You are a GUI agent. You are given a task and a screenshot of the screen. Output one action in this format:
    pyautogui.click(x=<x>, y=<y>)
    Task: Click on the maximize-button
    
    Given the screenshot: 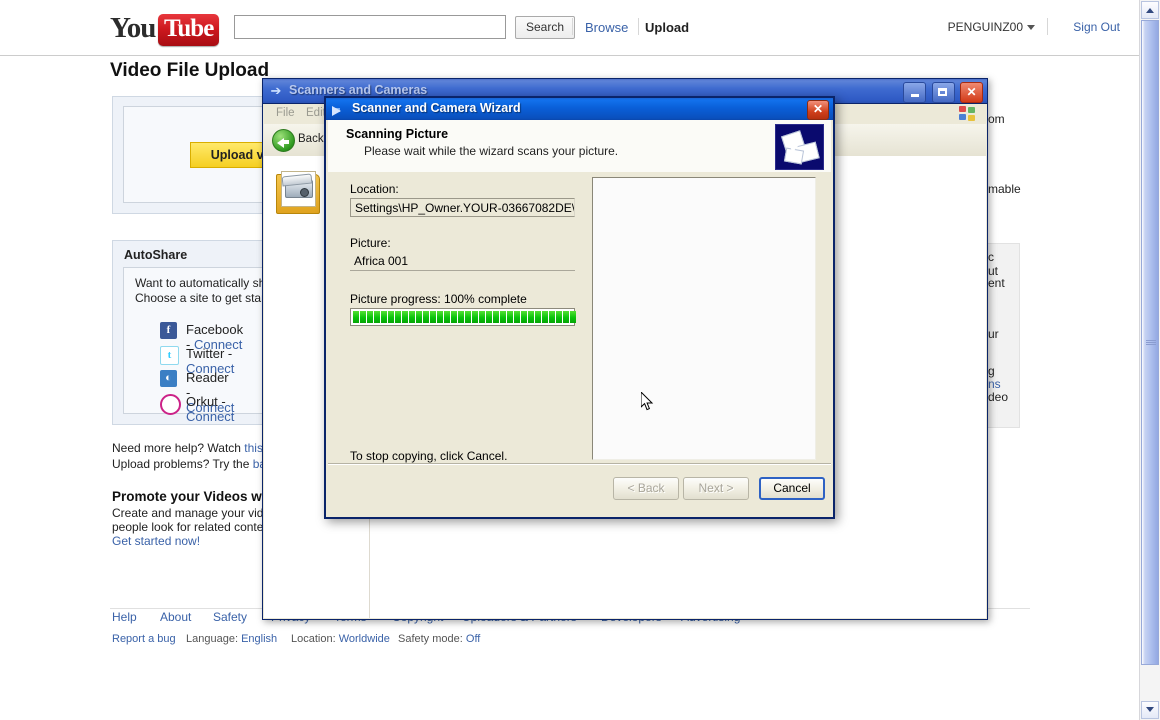 What is the action you would take?
    pyautogui.click(x=943, y=92)
    